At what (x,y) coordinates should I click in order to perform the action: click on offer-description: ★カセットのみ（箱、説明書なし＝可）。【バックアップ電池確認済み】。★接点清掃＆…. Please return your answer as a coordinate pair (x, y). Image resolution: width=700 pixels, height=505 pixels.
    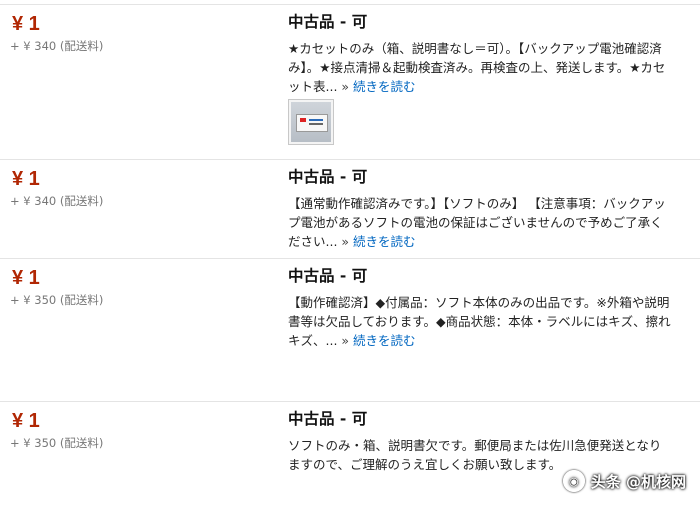
    Looking at the image, I should click on (480, 67).